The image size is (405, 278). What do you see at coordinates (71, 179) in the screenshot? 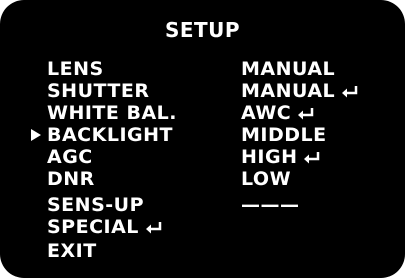
I see `menu-item-dnr: DNR` at bounding box center [71, 179].